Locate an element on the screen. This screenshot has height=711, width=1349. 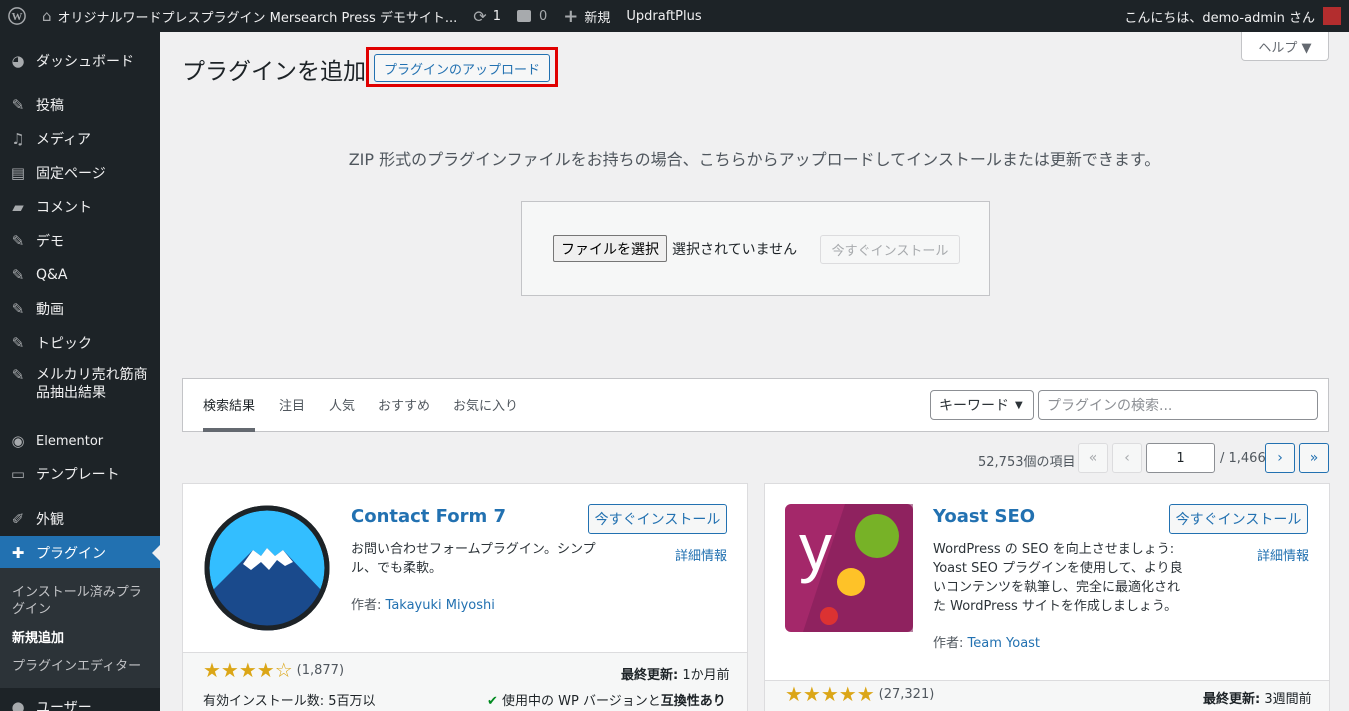
active-tab-indicator is located at coordinates (229, 430).